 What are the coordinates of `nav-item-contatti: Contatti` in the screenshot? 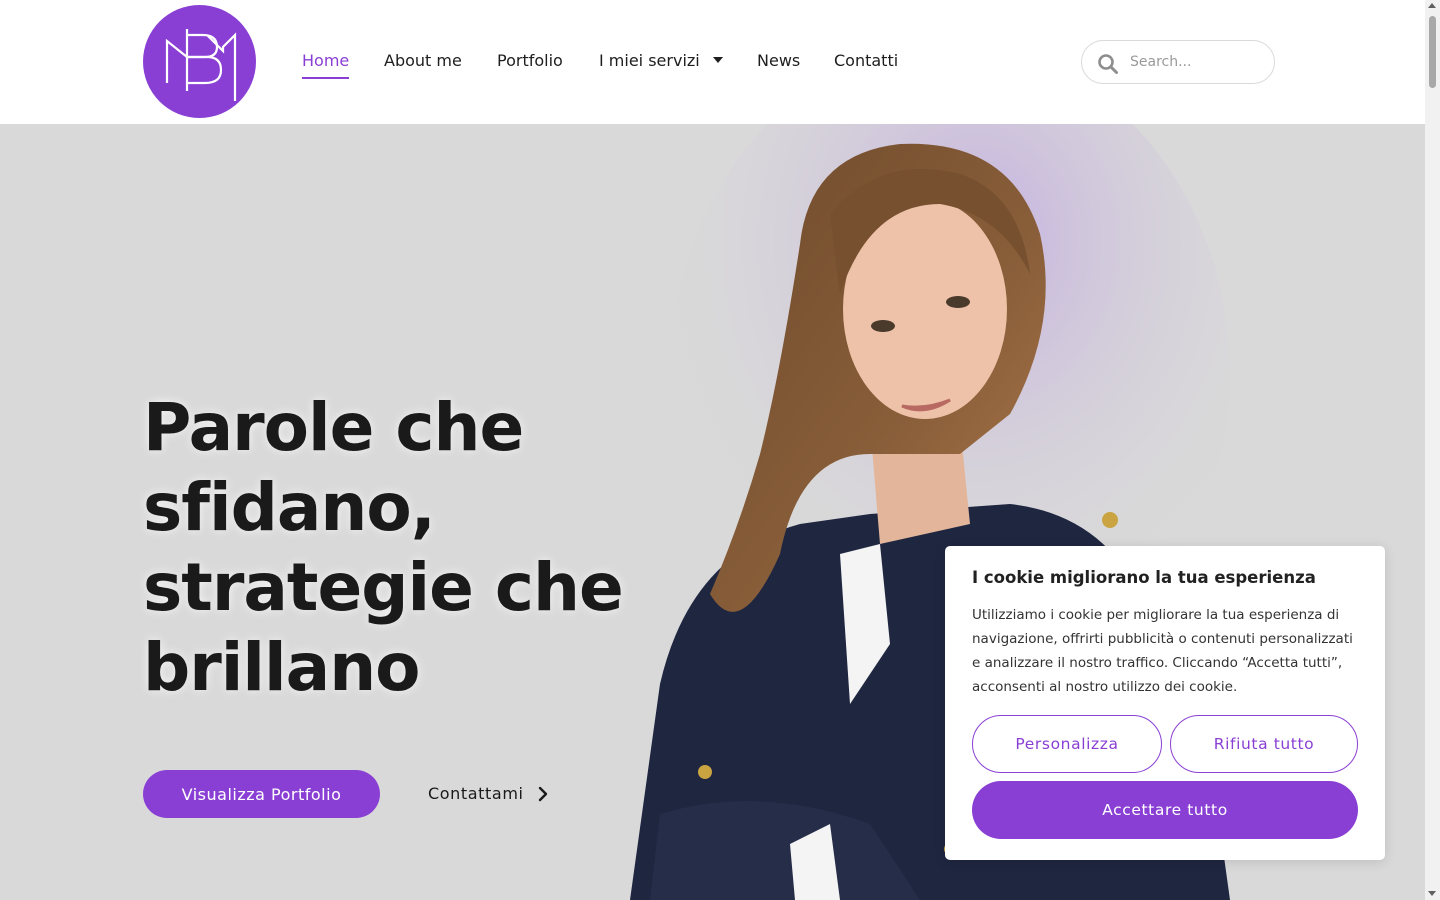 It's located at (866, 61).